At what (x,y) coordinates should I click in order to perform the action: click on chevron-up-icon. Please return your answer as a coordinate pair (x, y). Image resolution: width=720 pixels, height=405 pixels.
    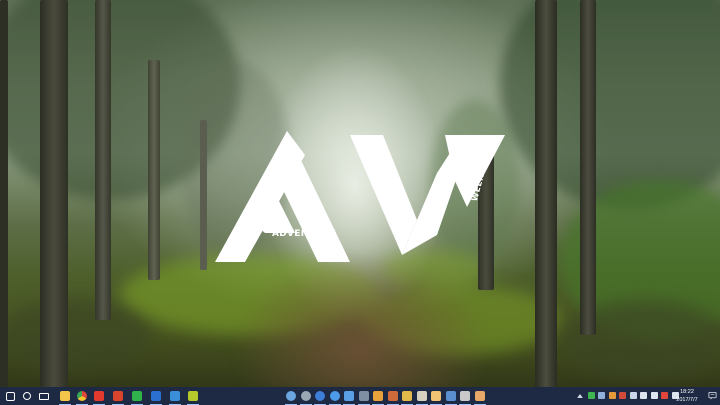
    Looking at the image, I should click on (580, 396).